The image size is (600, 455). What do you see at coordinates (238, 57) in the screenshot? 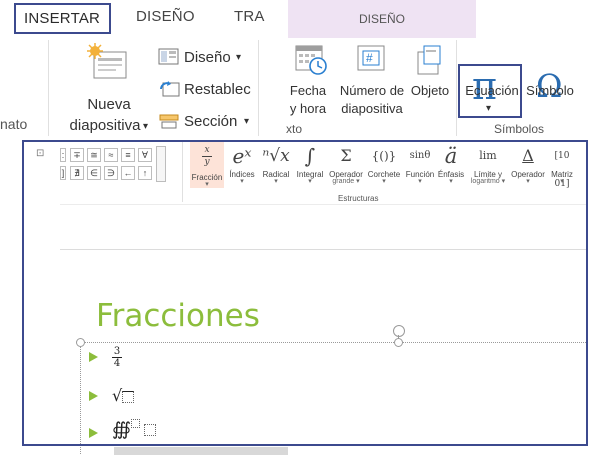
I see `layout-dropdown-icon: ▾` at bounding box center [238, 57].